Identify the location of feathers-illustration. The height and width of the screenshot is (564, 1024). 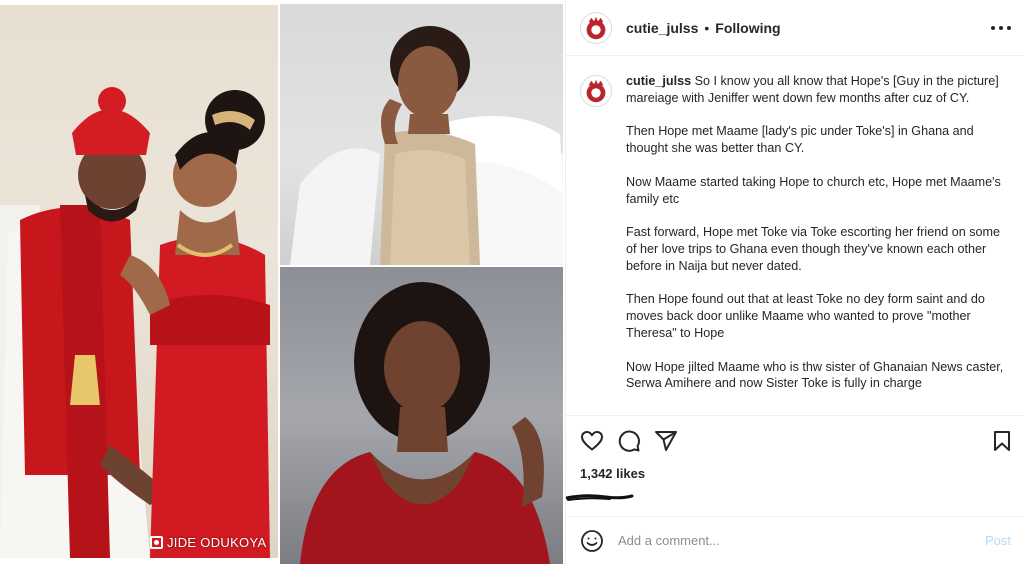
(426, 145).